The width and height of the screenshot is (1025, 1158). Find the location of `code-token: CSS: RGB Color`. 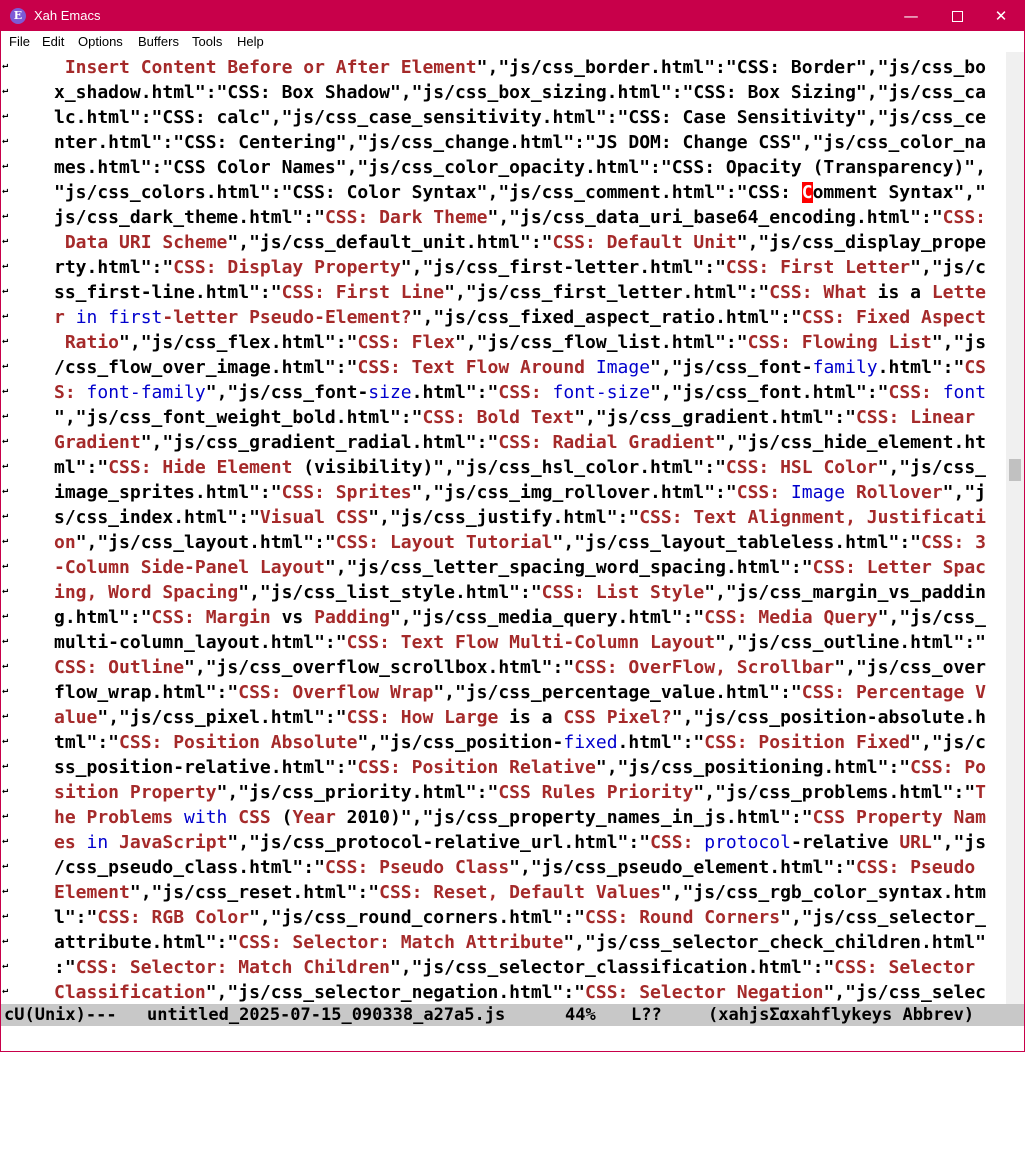

code-token: CSS: RGB Color is located at coordinates (173, 917).